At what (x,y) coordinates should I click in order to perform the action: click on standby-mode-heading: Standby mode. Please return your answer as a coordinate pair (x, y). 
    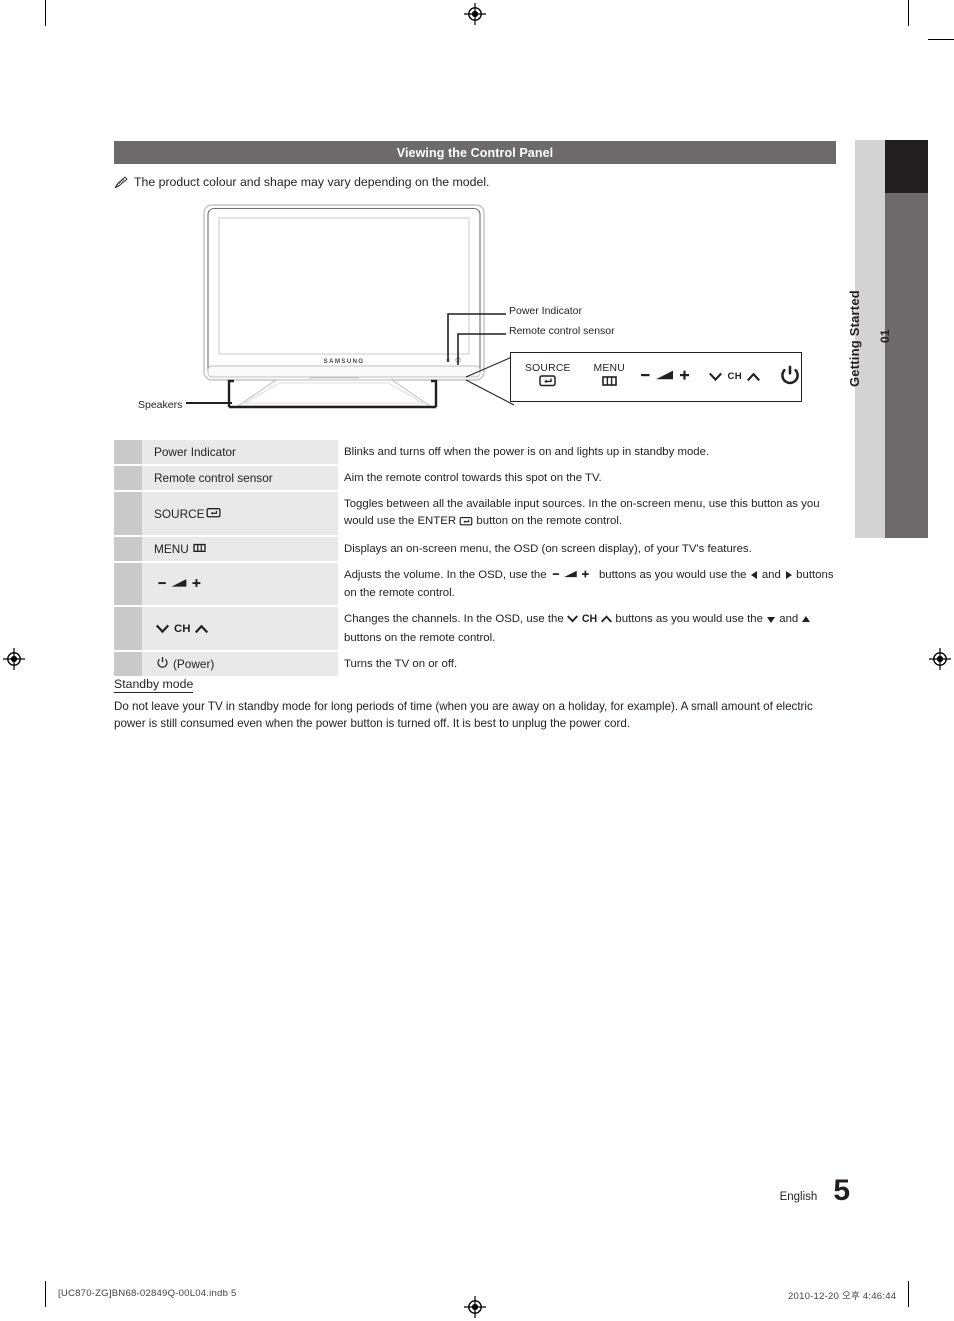
    Looking at the image, I should click on (154, 685).